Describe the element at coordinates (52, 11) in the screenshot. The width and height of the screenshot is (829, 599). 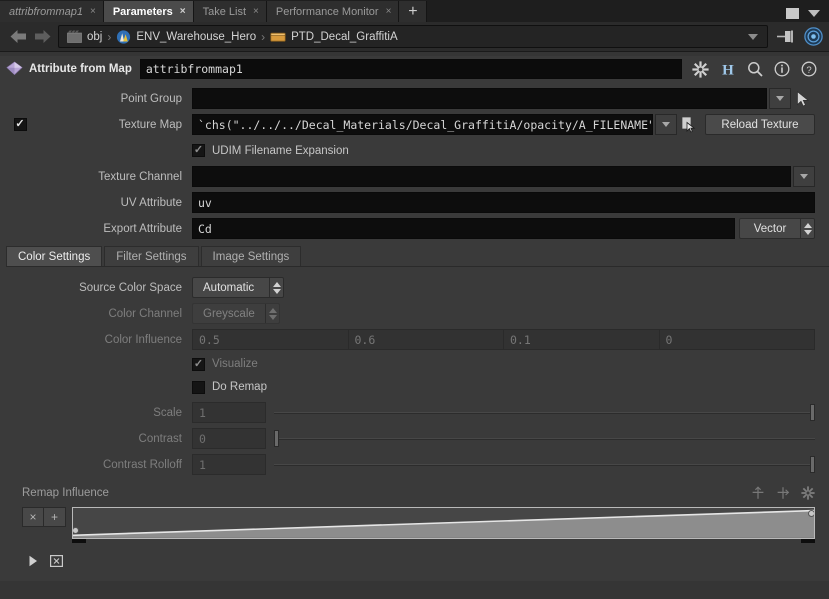
I see `tab-attribfrommap1: attribfrommap1 ×` at that location.